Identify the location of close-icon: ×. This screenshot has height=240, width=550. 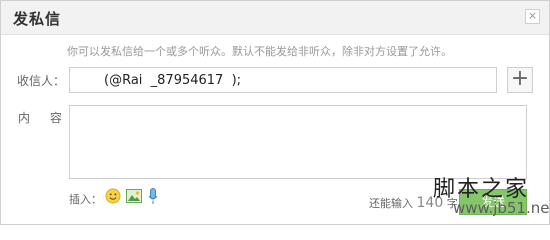
(532, 16).